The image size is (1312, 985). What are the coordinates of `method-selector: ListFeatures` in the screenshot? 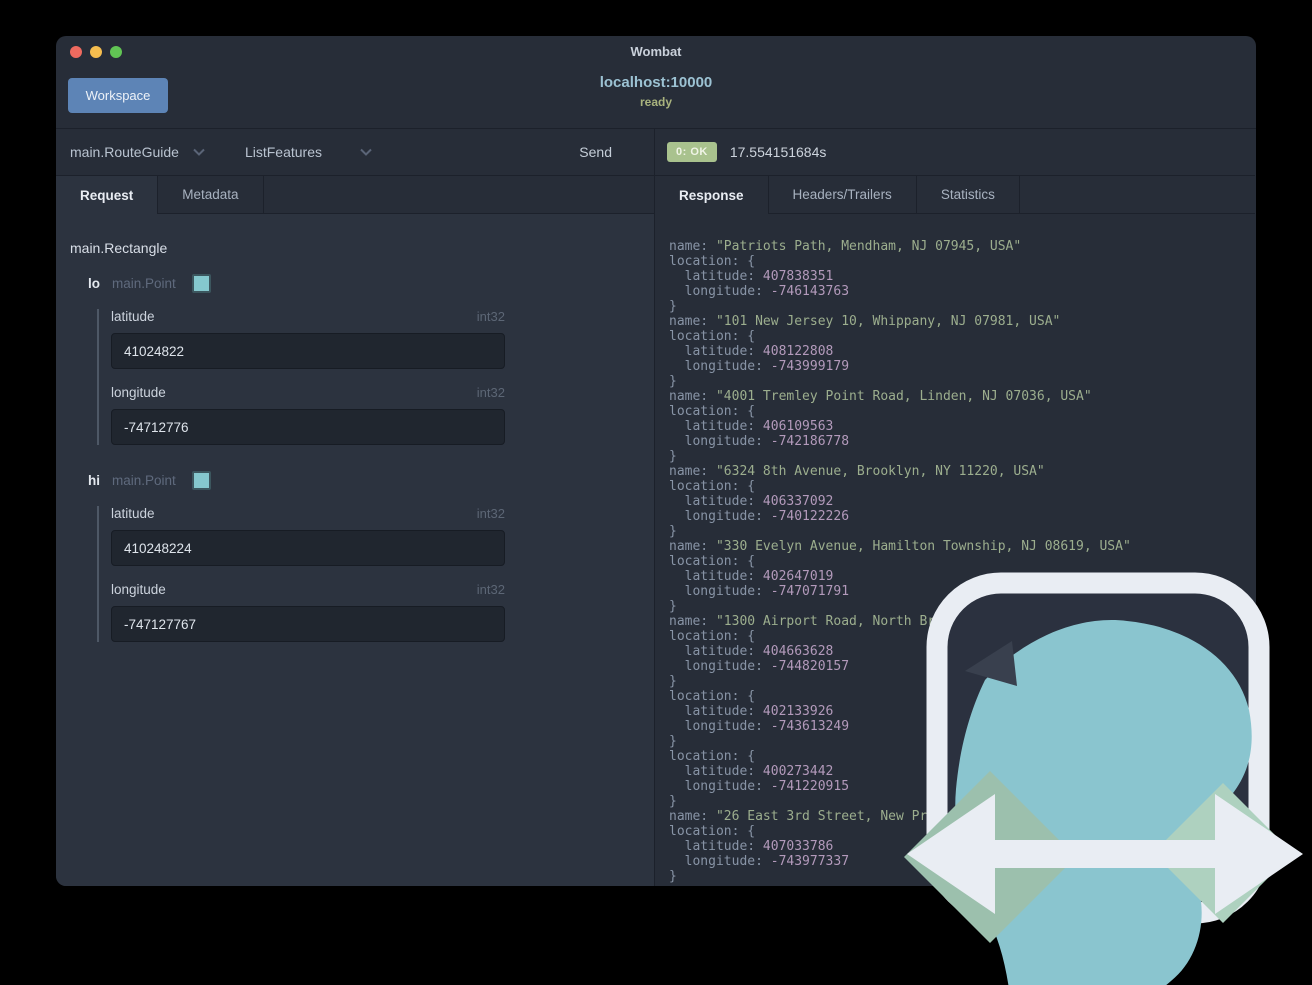 It's located at (308, 152).